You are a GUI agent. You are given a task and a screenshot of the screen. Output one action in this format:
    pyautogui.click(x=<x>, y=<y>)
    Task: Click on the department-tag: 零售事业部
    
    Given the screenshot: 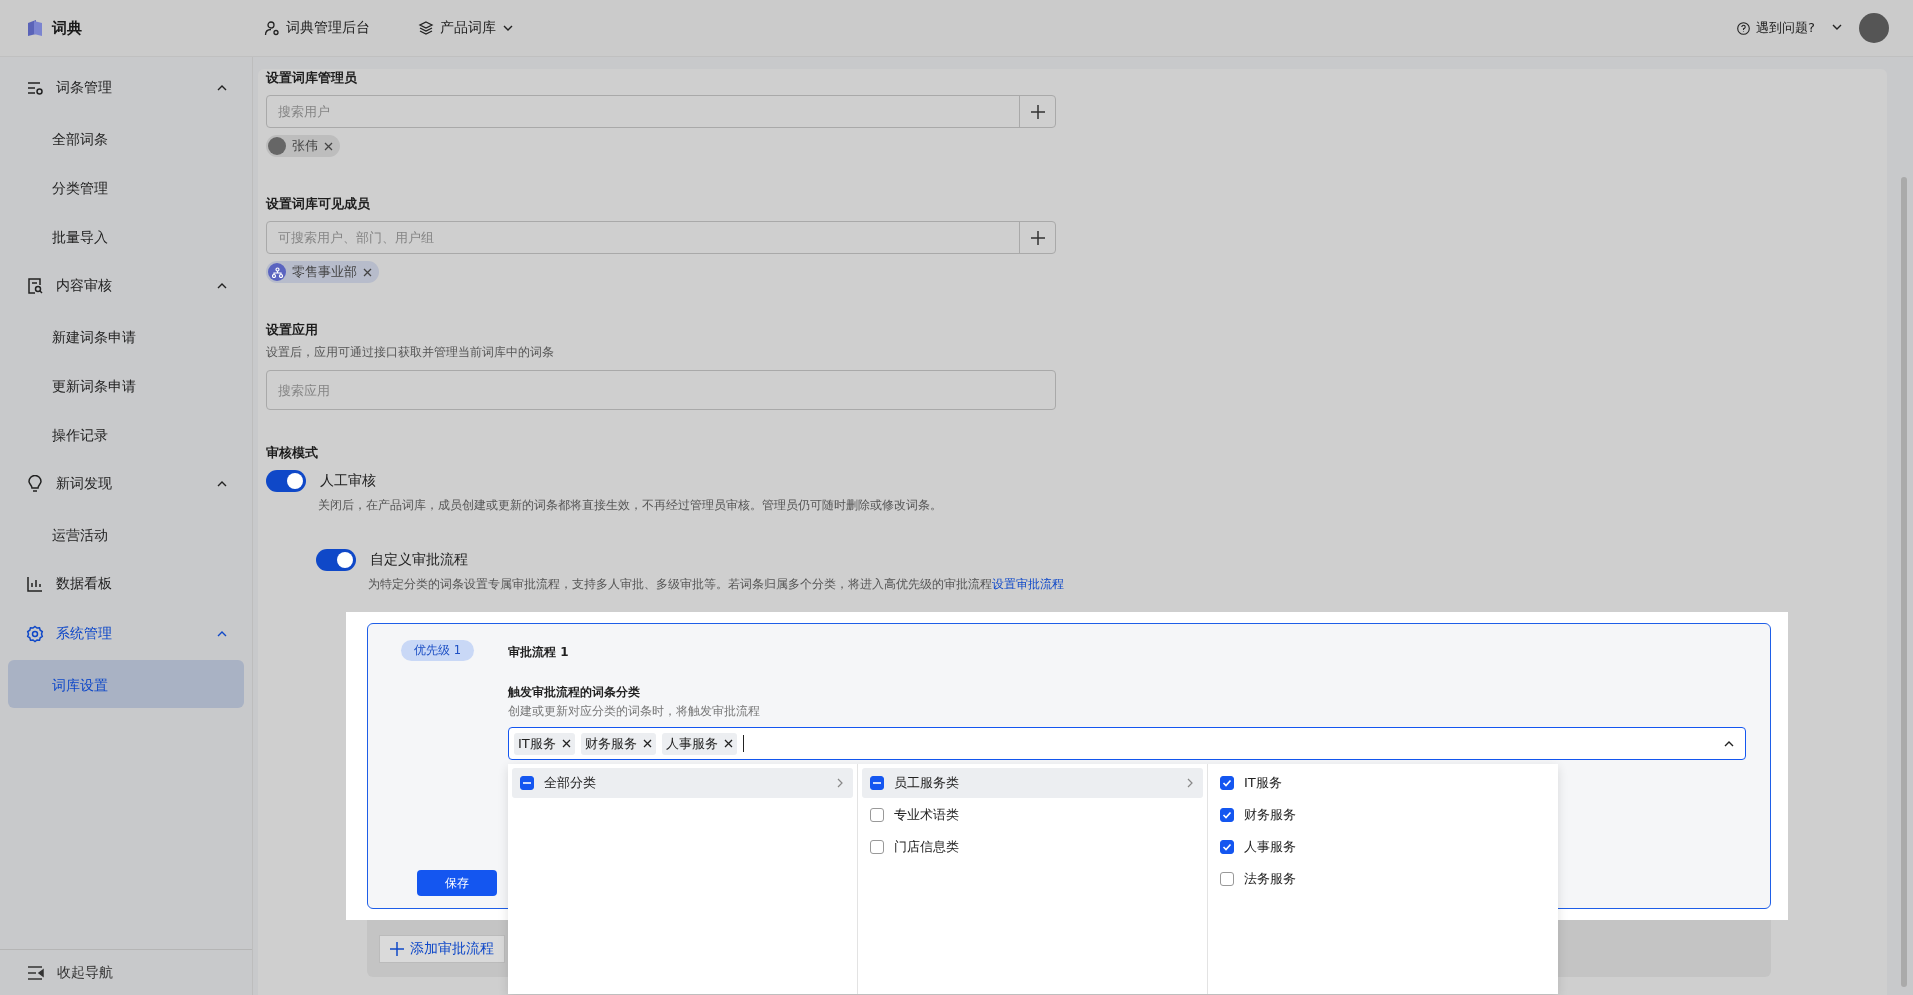 What is the action you would take?
    pyautogui.click(x=322, y=272)
    